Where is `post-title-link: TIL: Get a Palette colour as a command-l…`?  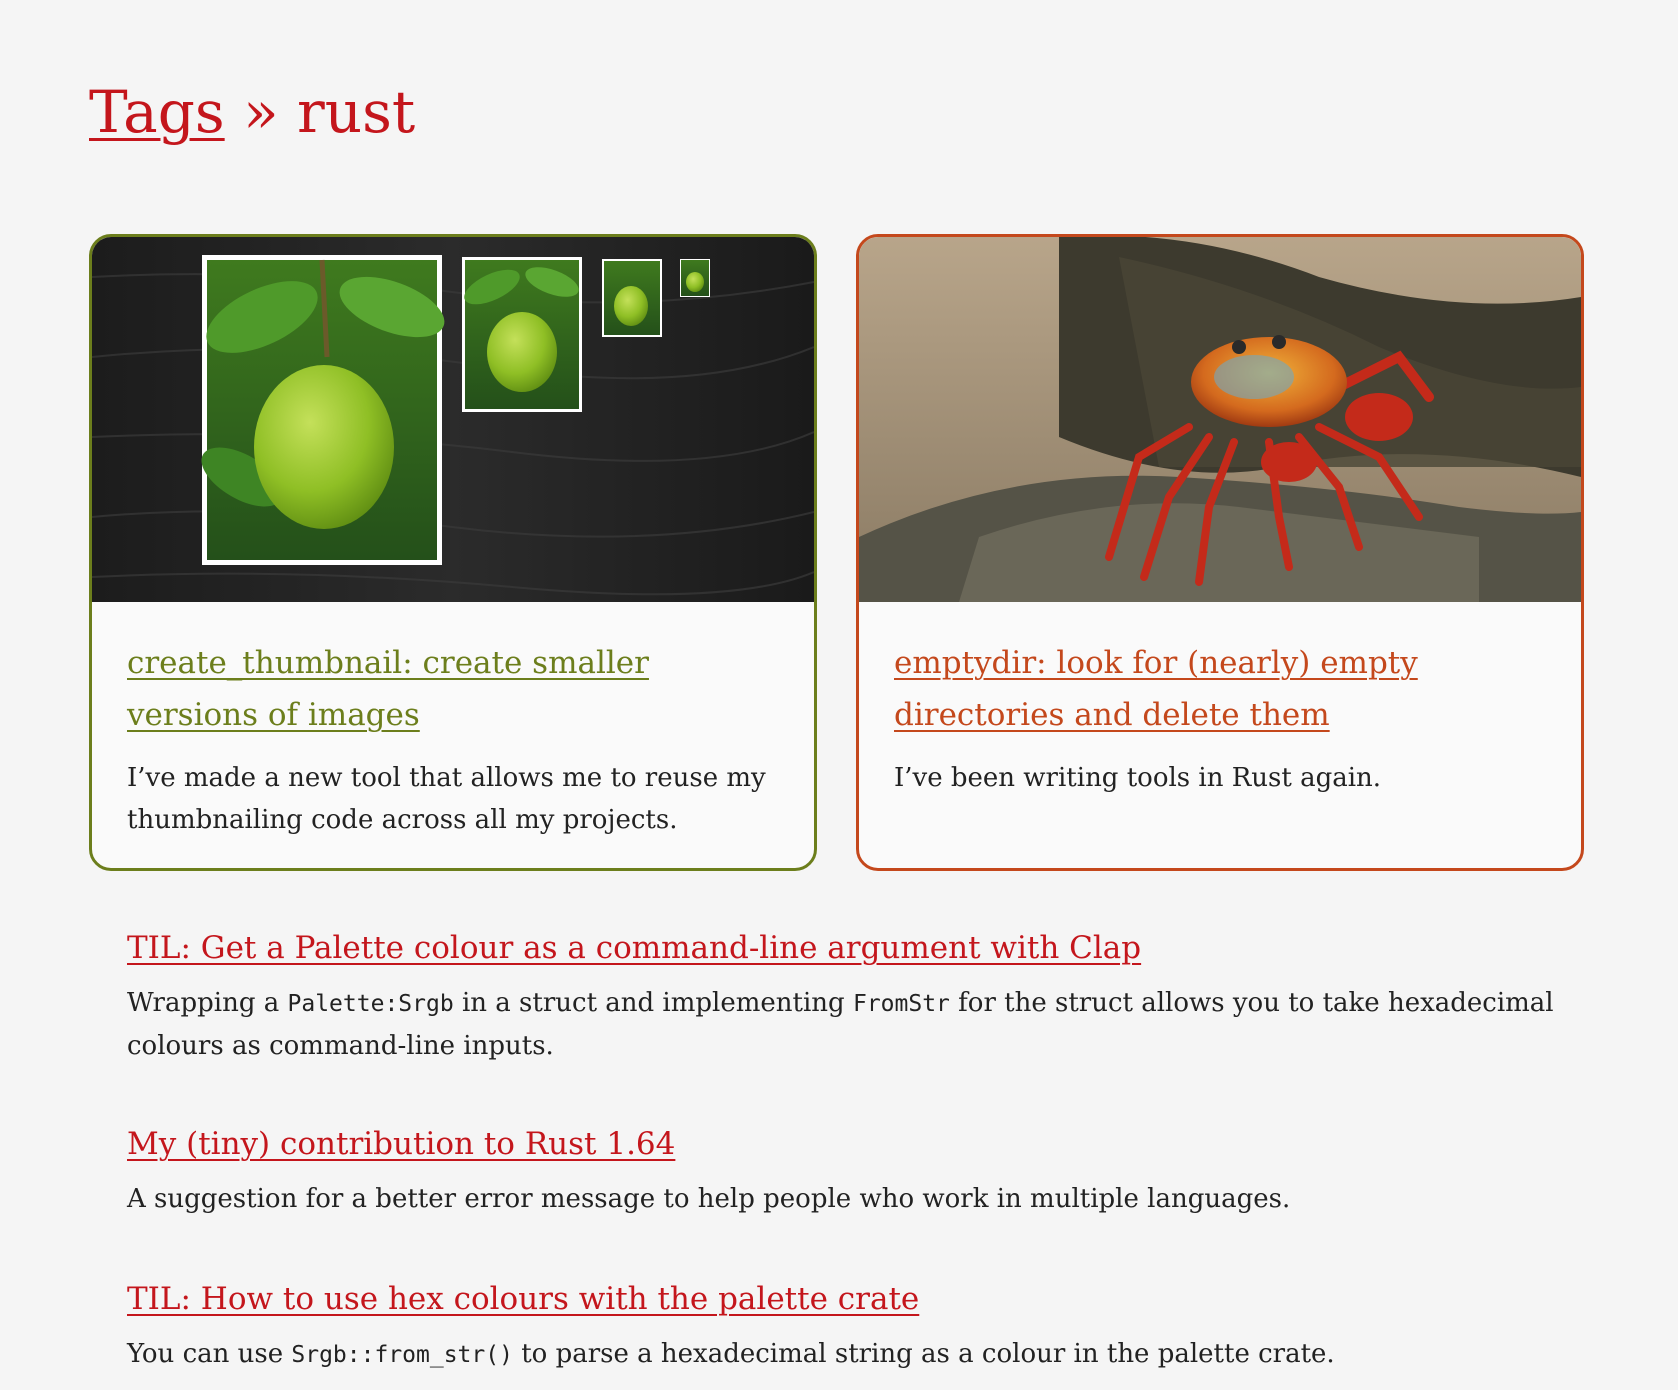
post-title-link: TIL: Get a Palette colour as a command-l… is located at coordinates (634, 948).